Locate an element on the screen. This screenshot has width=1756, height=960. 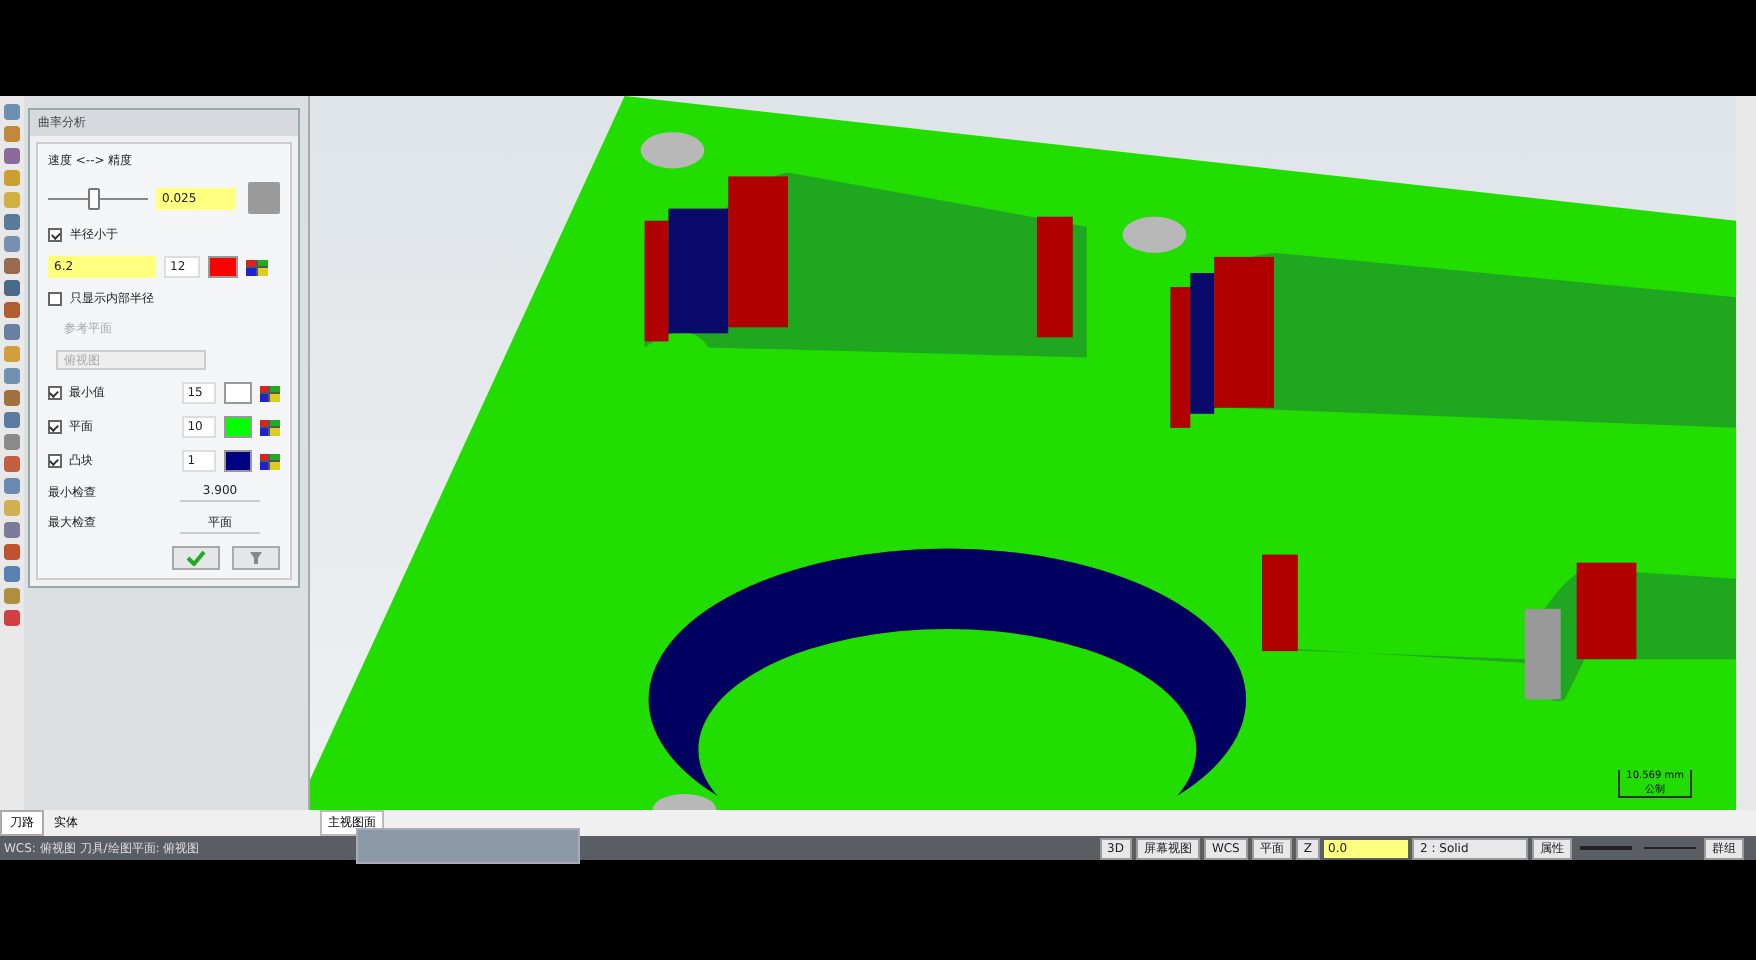
ok-button is located at coordinates (196, 558).